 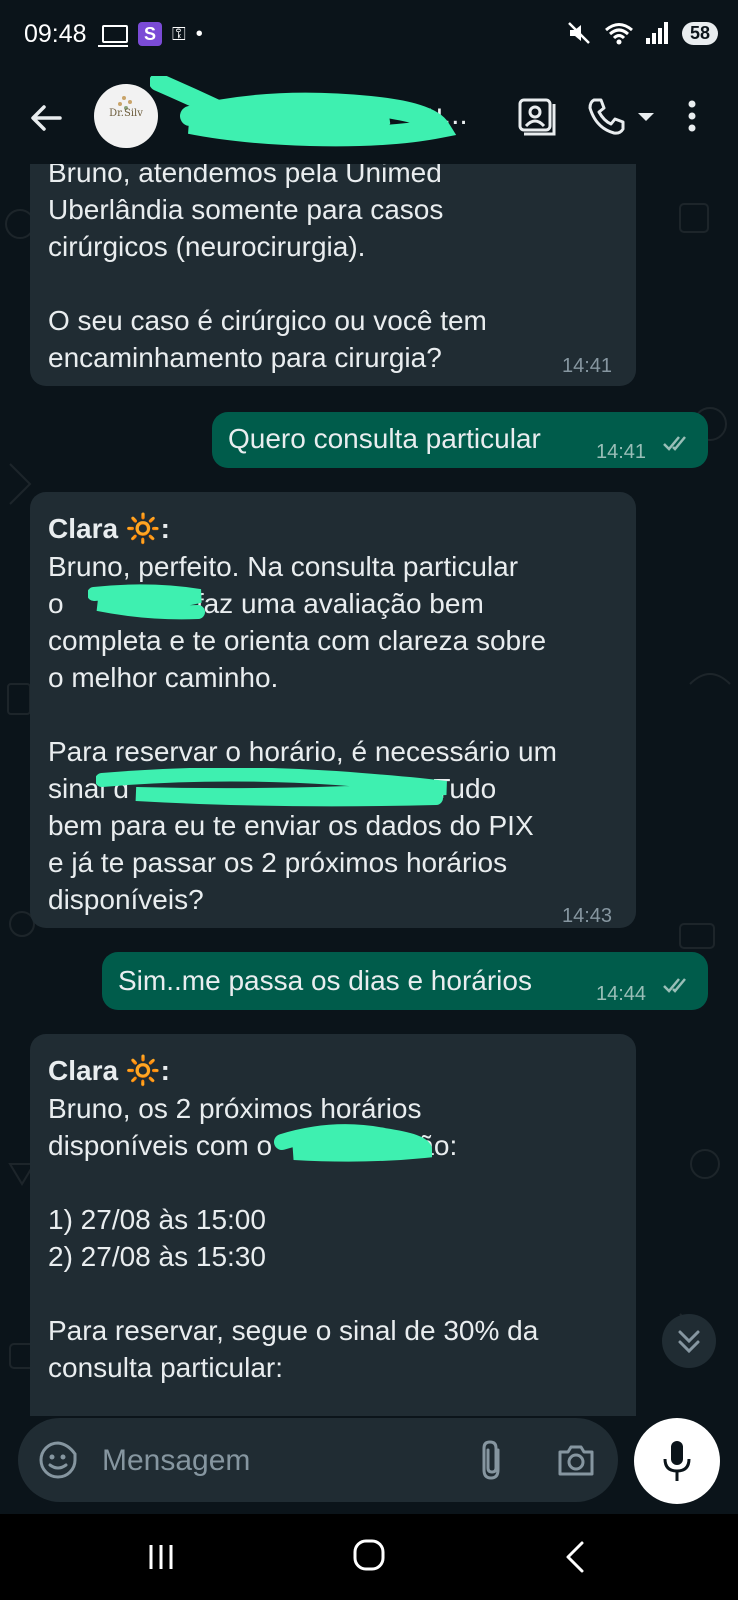 I want to click on system-nav-bar, so click(x=369, y=1557).